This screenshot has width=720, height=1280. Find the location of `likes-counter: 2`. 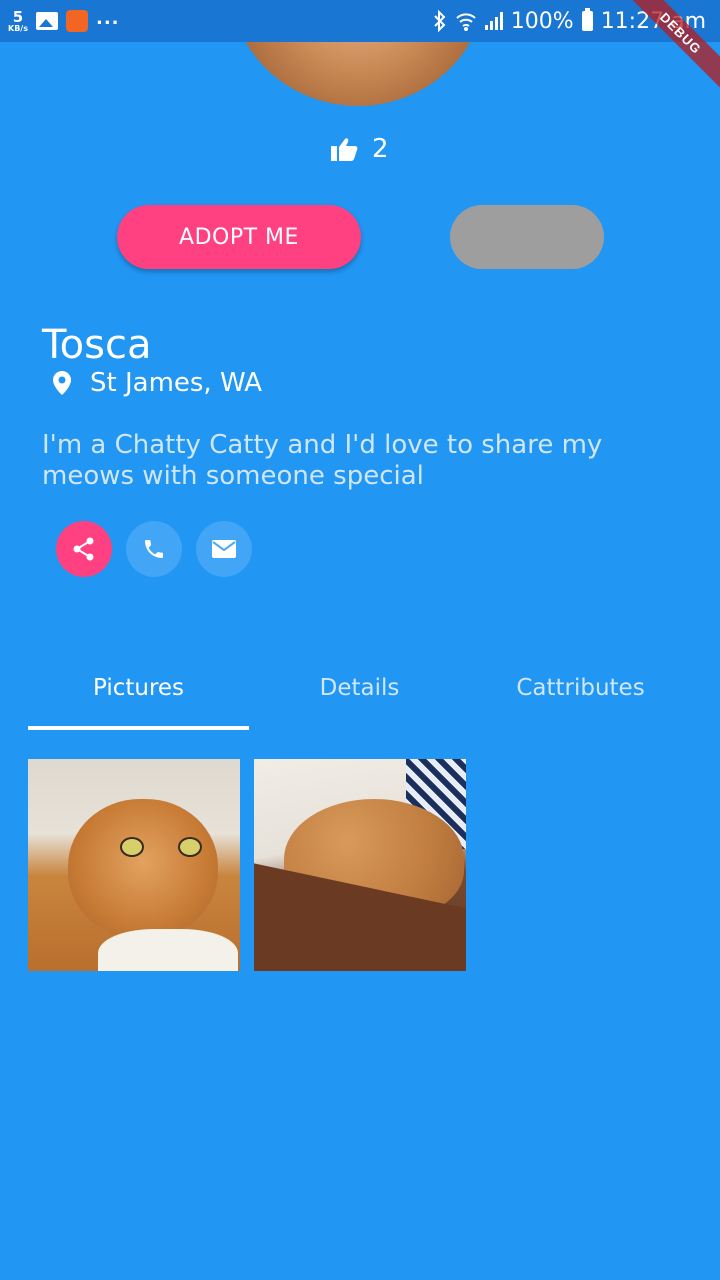

likes-counter: 2 is located at coordinates (359, 149).